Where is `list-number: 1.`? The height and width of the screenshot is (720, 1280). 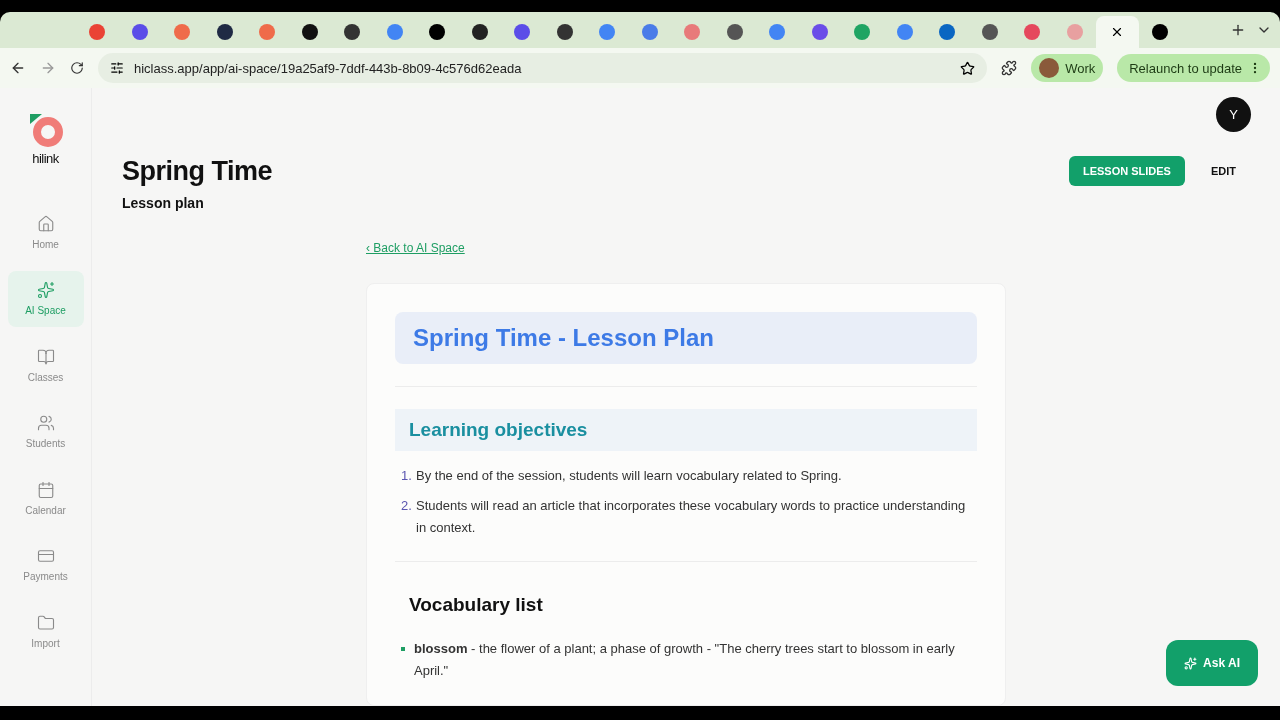
list-number: 1. is located at coordinates (406, 476).